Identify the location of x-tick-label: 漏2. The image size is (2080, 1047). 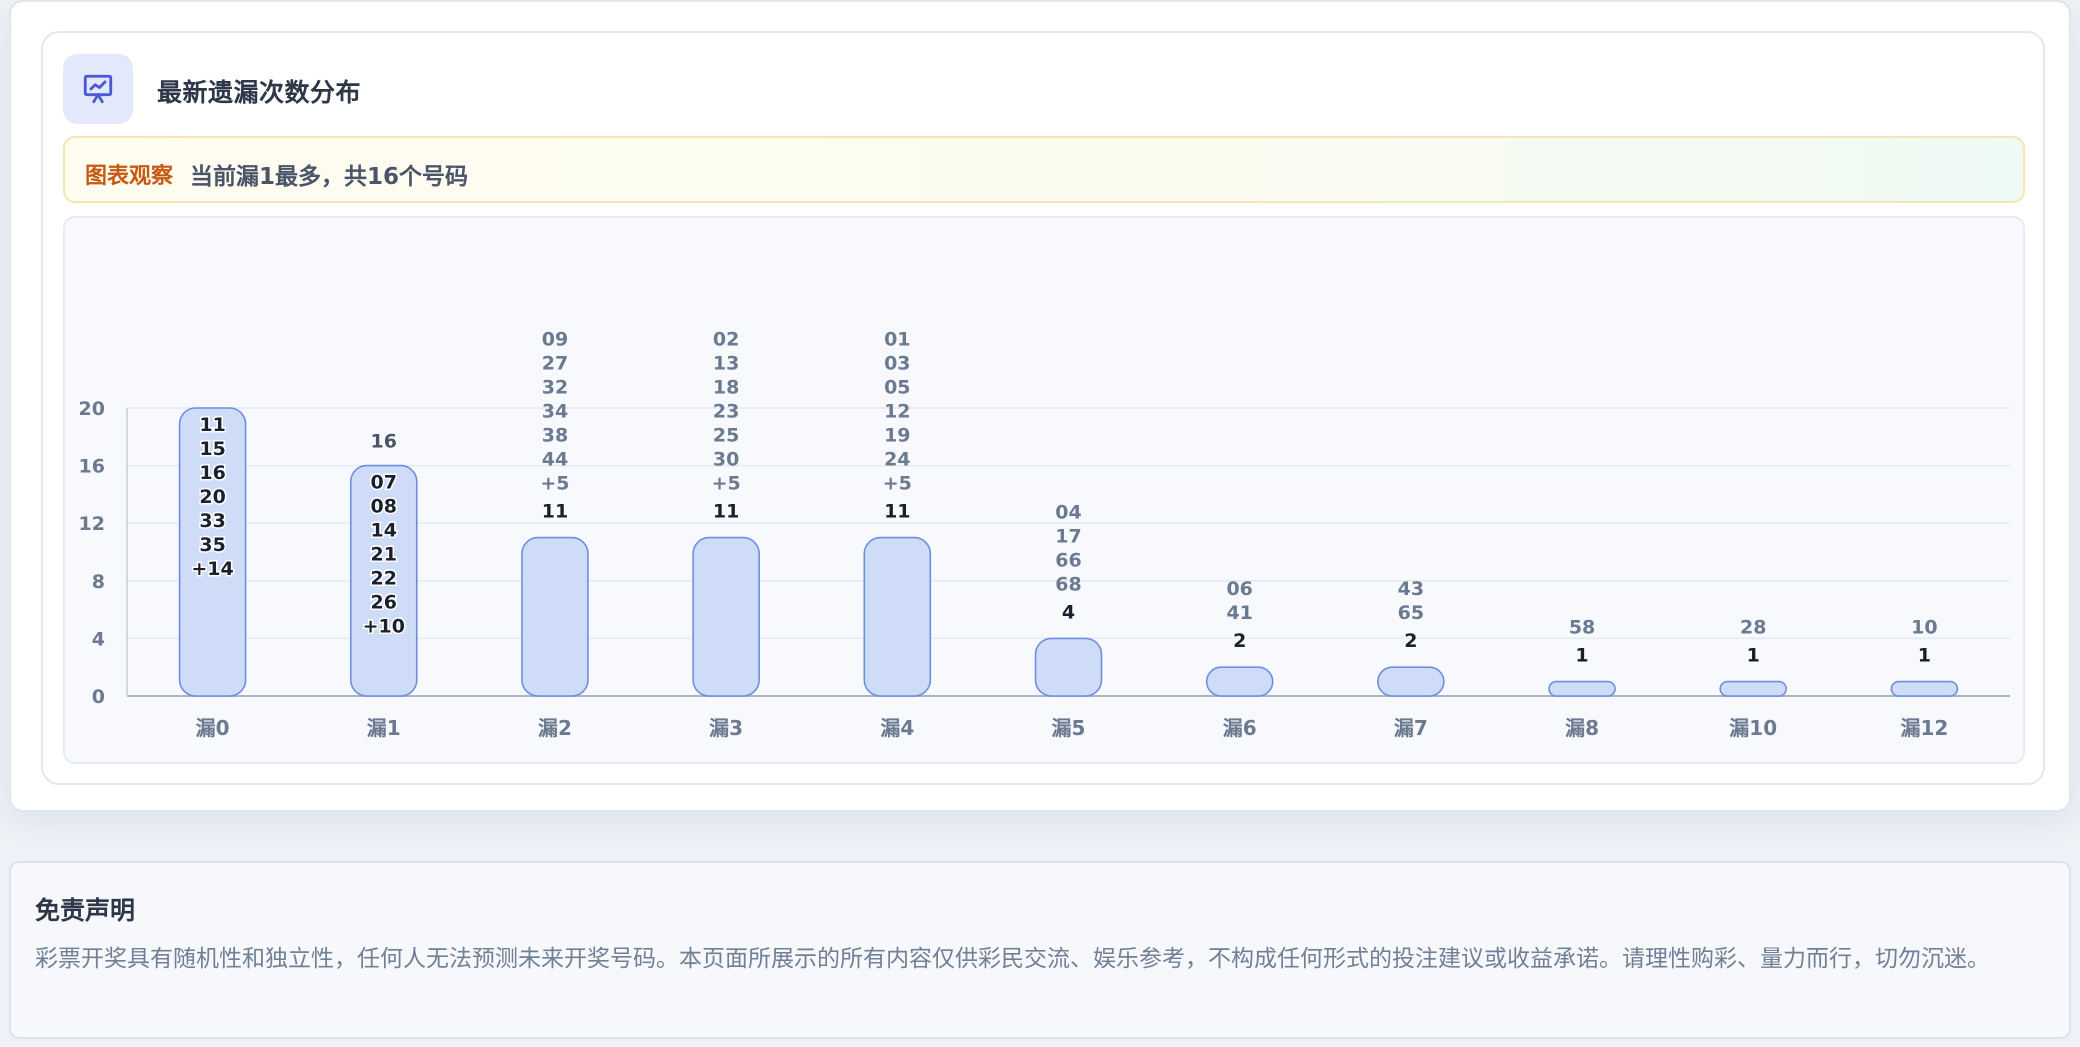
(555, 728).